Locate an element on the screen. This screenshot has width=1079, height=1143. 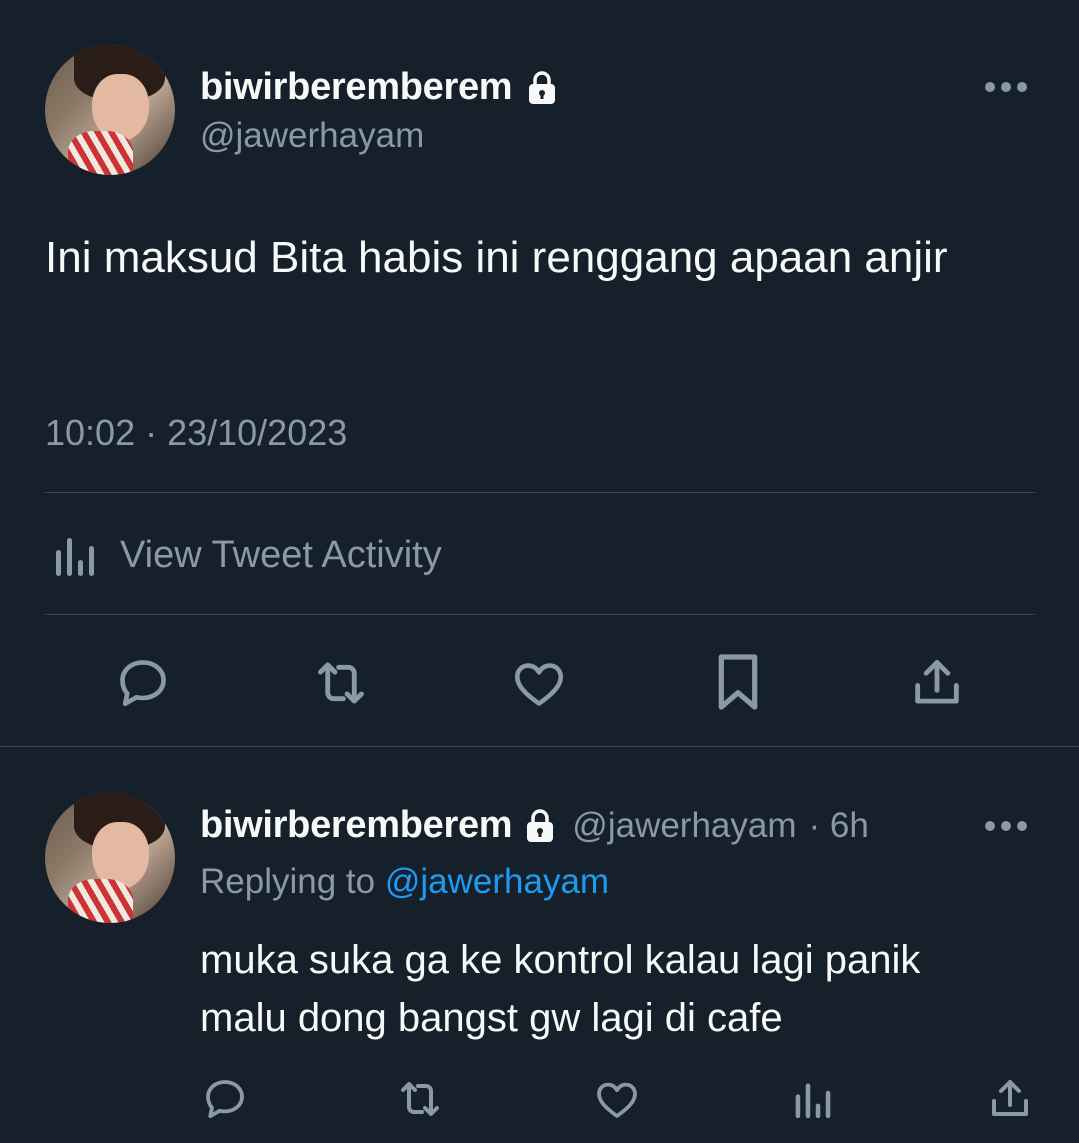
timestamp: 10:02 · 23/10/2023 is located at coordinates (196, 433).